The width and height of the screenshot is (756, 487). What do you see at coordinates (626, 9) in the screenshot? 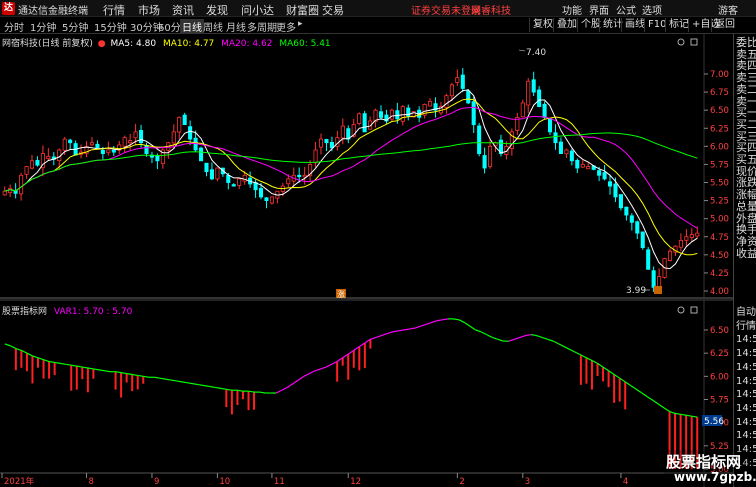
I see `menu-formula: 公式` at bounding box center [626, 9].